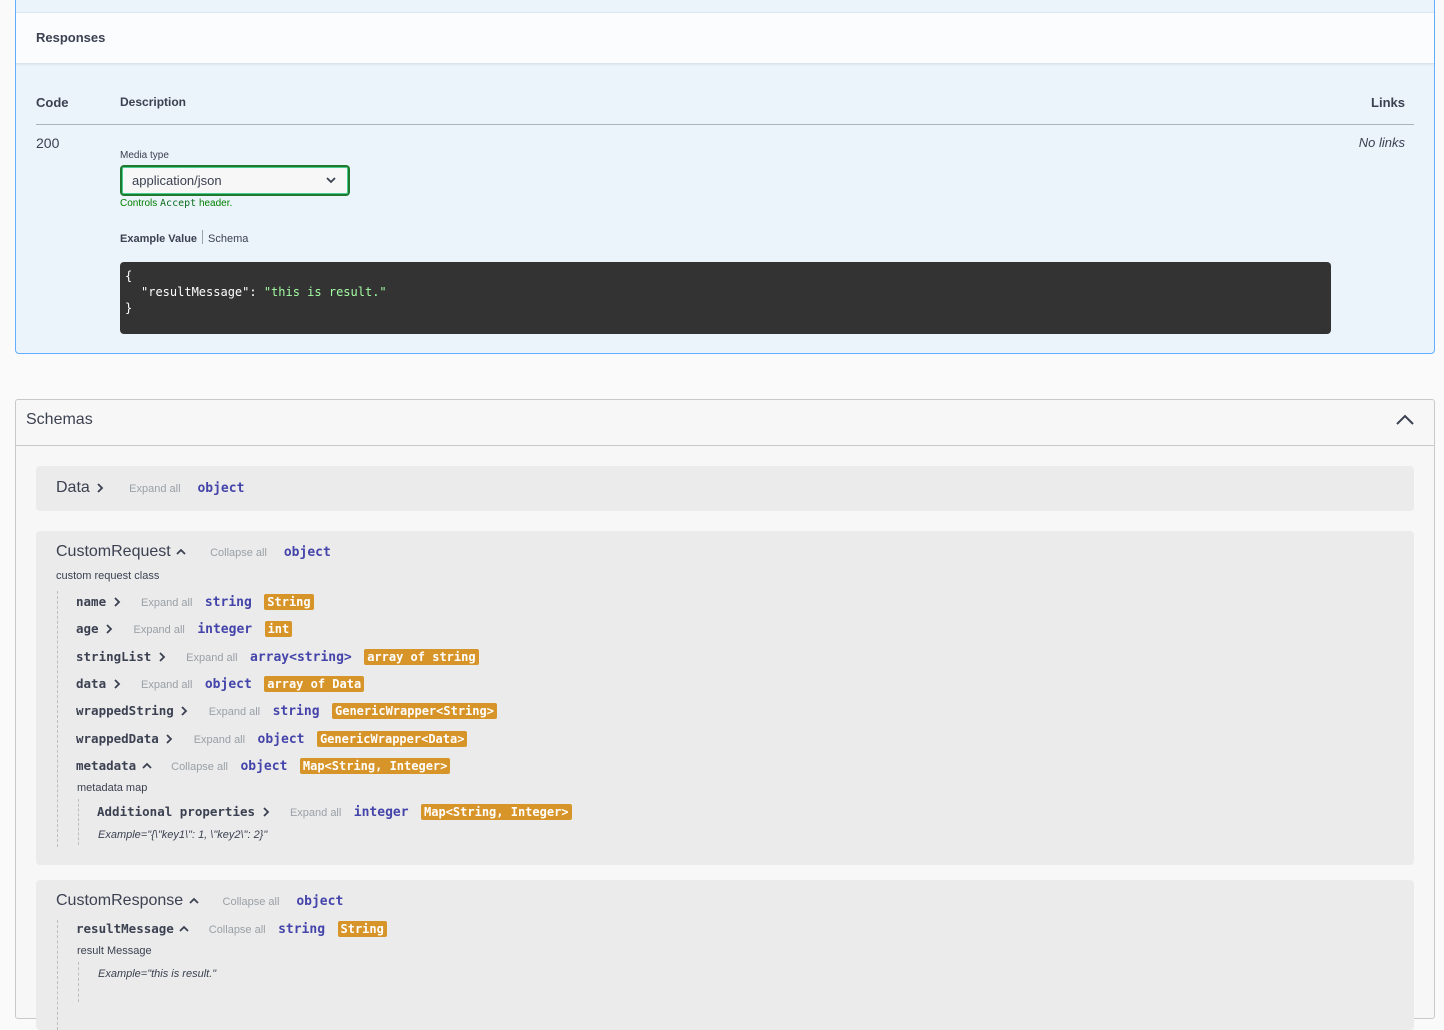  What do you see at coordinates (1381, 142) in the screenshot?
I see `response-links: No links` at bounding box center [1381, 142].